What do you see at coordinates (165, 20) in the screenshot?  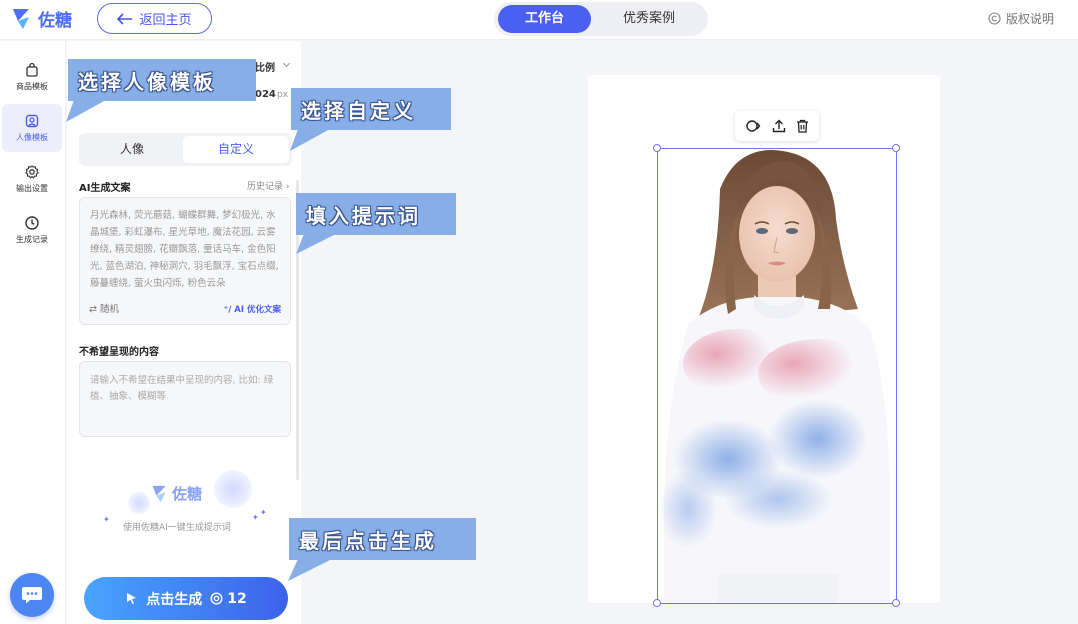 I see `back-home-label: 返回主页` at bounding box center [165, 20].